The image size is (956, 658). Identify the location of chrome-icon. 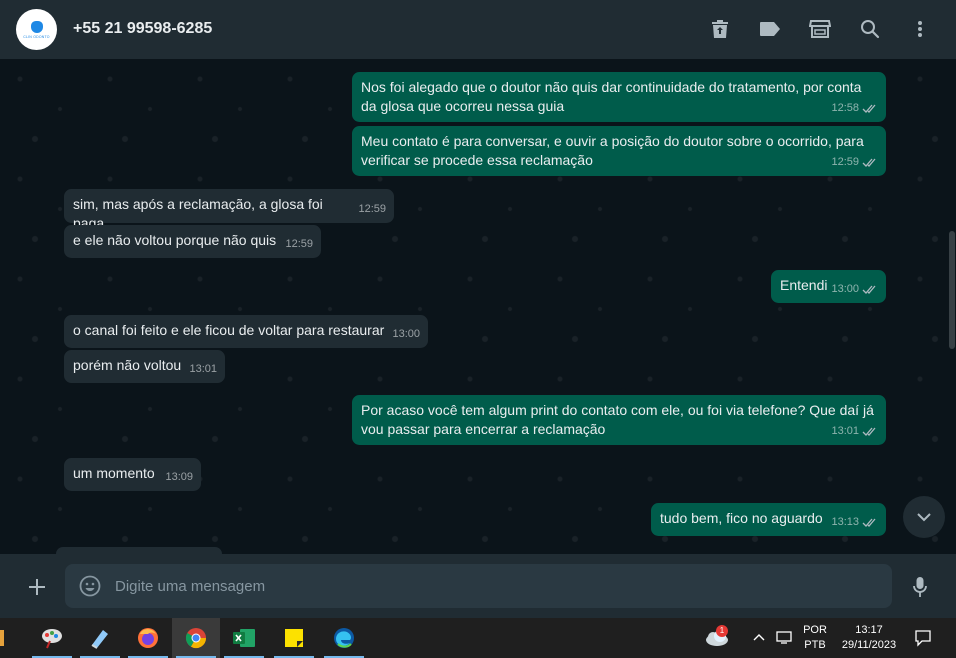
(196, 638).